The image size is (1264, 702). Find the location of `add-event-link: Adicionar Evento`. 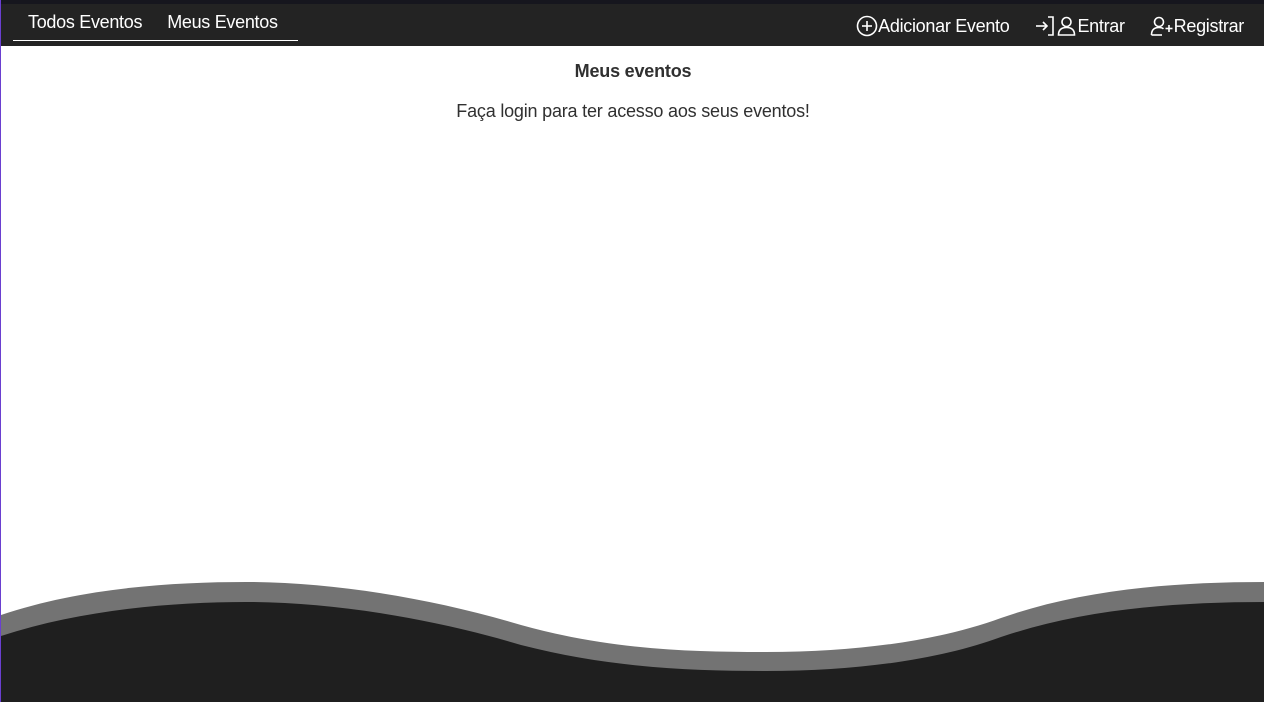

add-event-link: Adicionar Evento is located at coordinates (933, 26).